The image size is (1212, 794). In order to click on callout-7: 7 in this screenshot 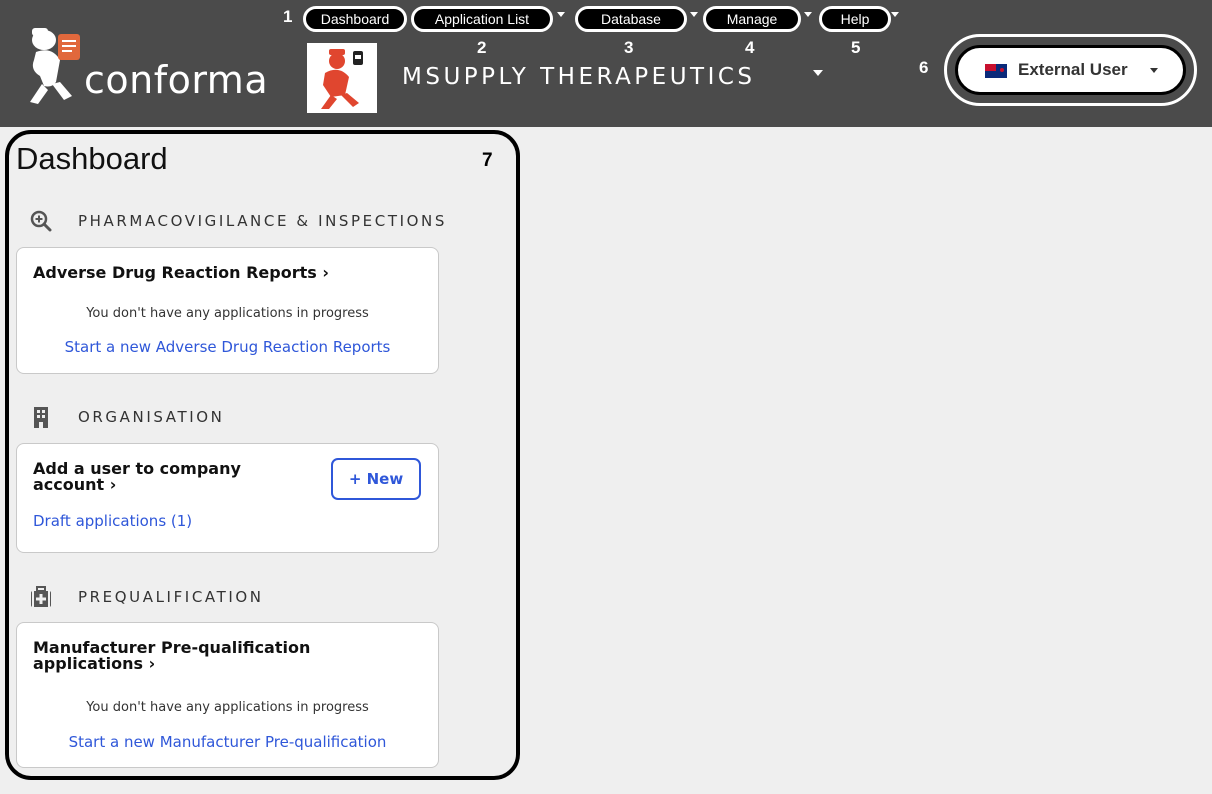, I will do `click(487, 160)`.